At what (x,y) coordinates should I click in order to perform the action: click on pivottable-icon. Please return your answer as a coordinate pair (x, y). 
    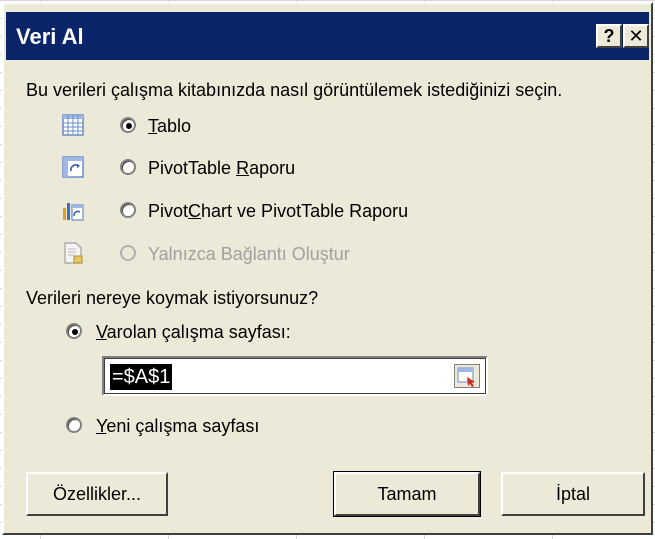
    Looking at the image, I should click on (73, 167).